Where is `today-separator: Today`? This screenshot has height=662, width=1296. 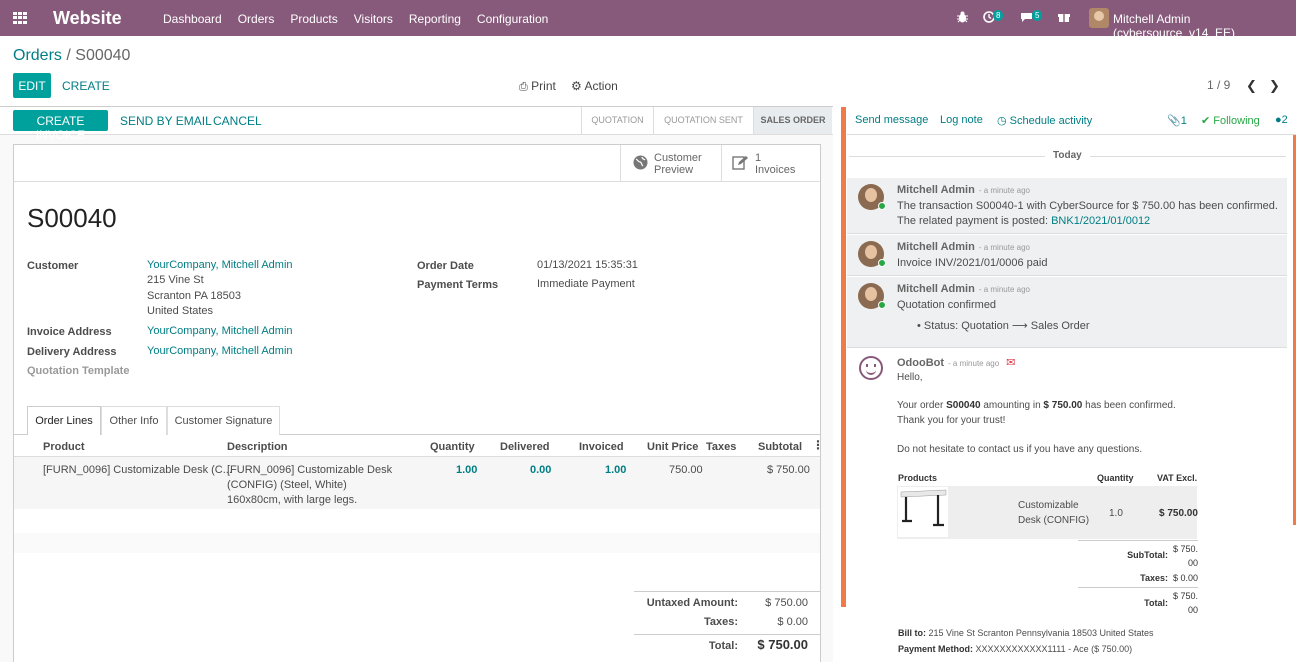 today-separator: Today is located at coordinates (1067, 155).